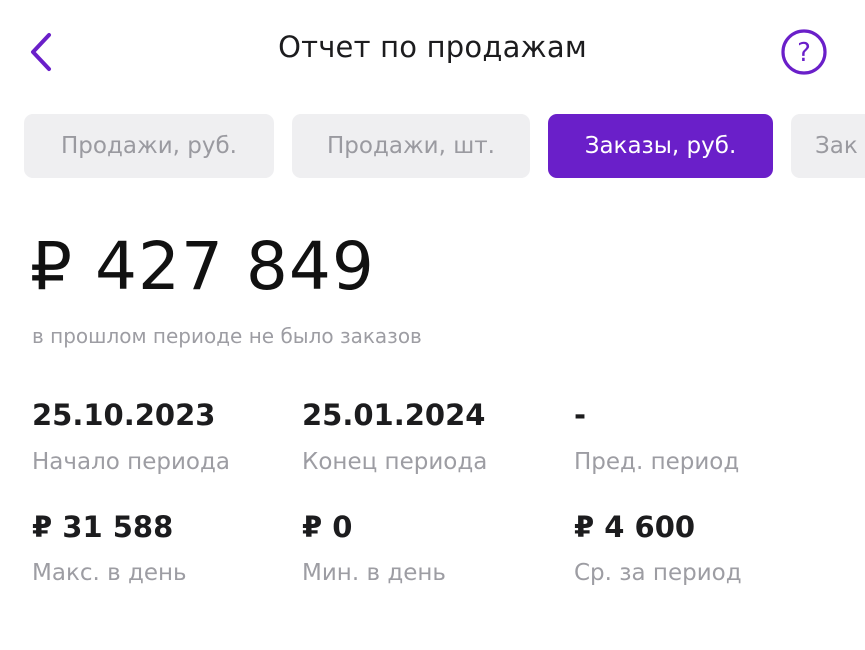 This screenshot has height=650, width=865. I want to click on question-circle-icon: ?, so click(804, 52).